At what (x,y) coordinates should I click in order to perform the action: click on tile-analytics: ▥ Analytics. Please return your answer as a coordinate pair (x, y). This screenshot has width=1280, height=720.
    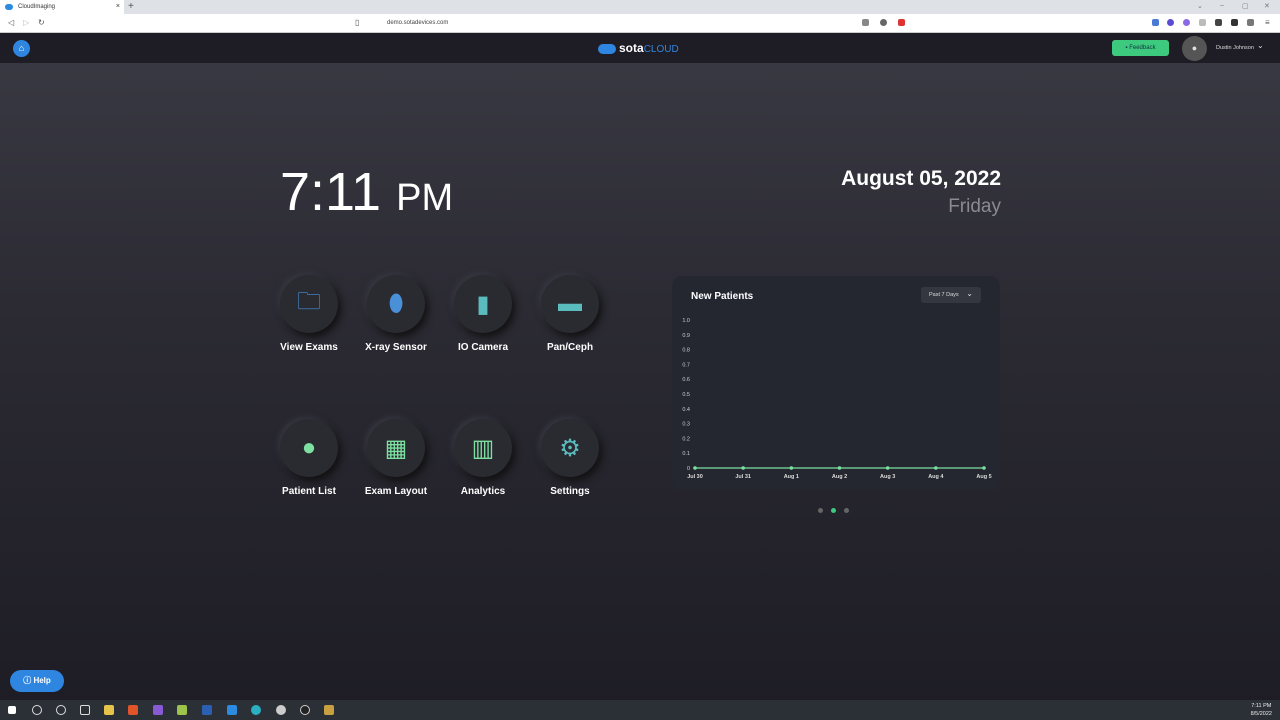
    Looking at the image, I should click on (483, 458).